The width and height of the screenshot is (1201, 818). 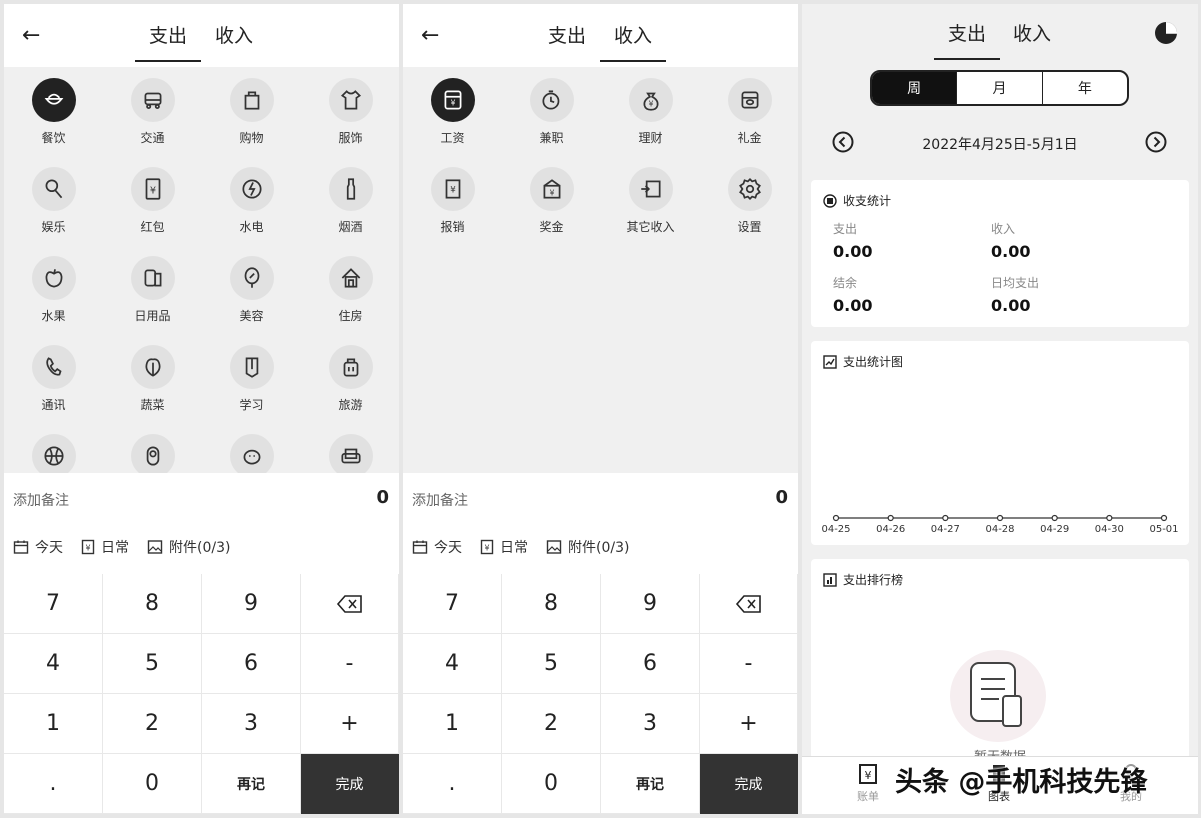 What do you see at coordinates (152, 378) in the screenshot?
I see `category-vegetables: 蔬菜` at bounding box center [152, 378].